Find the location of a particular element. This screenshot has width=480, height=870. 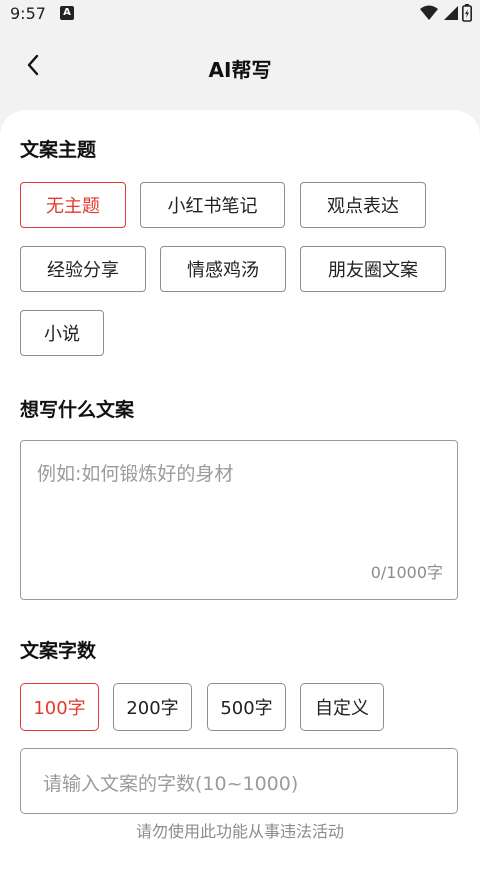

status-bar: 9:57 A is located at coordinates (240, 15).